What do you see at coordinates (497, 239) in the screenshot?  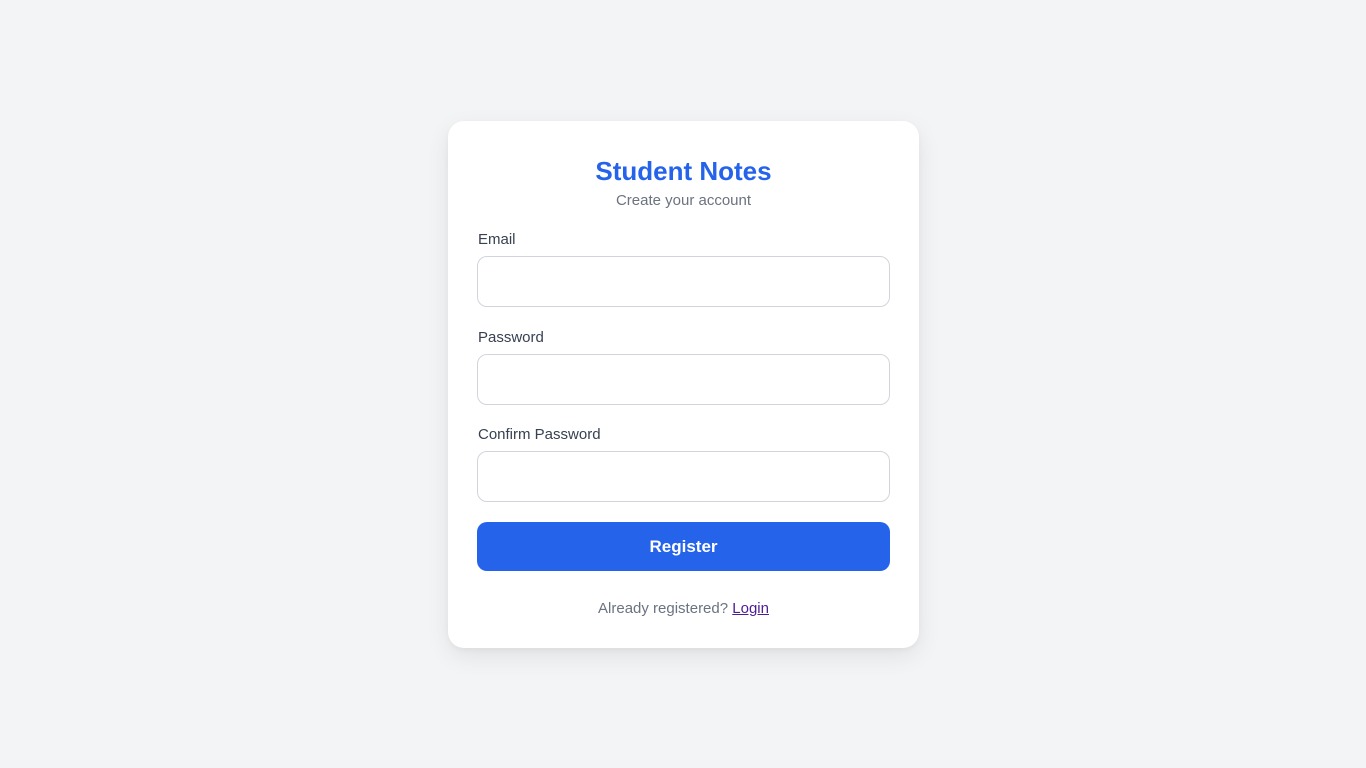 I see `email-label: Email` at bounding box center [497, 239].